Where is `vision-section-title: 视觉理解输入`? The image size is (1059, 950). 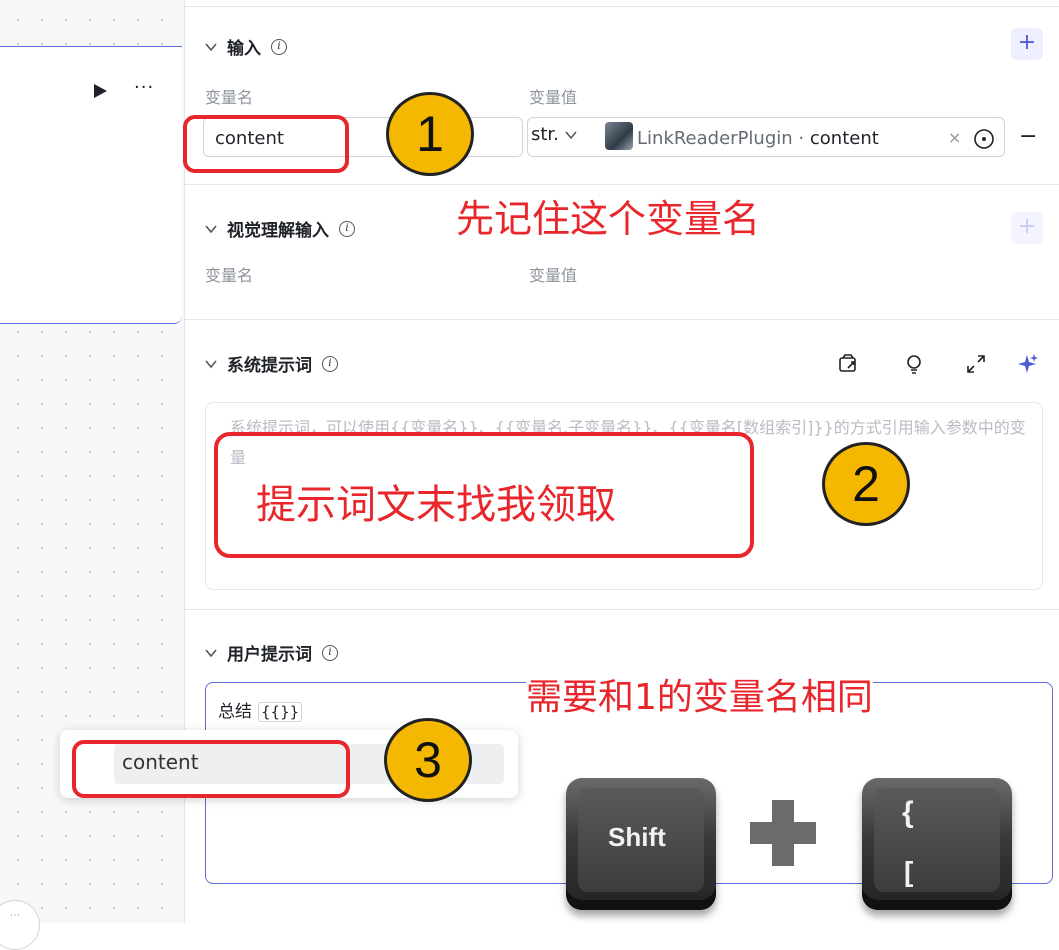 vision-section-title: 视觉理解输入 is located at coordinates (278, 231).